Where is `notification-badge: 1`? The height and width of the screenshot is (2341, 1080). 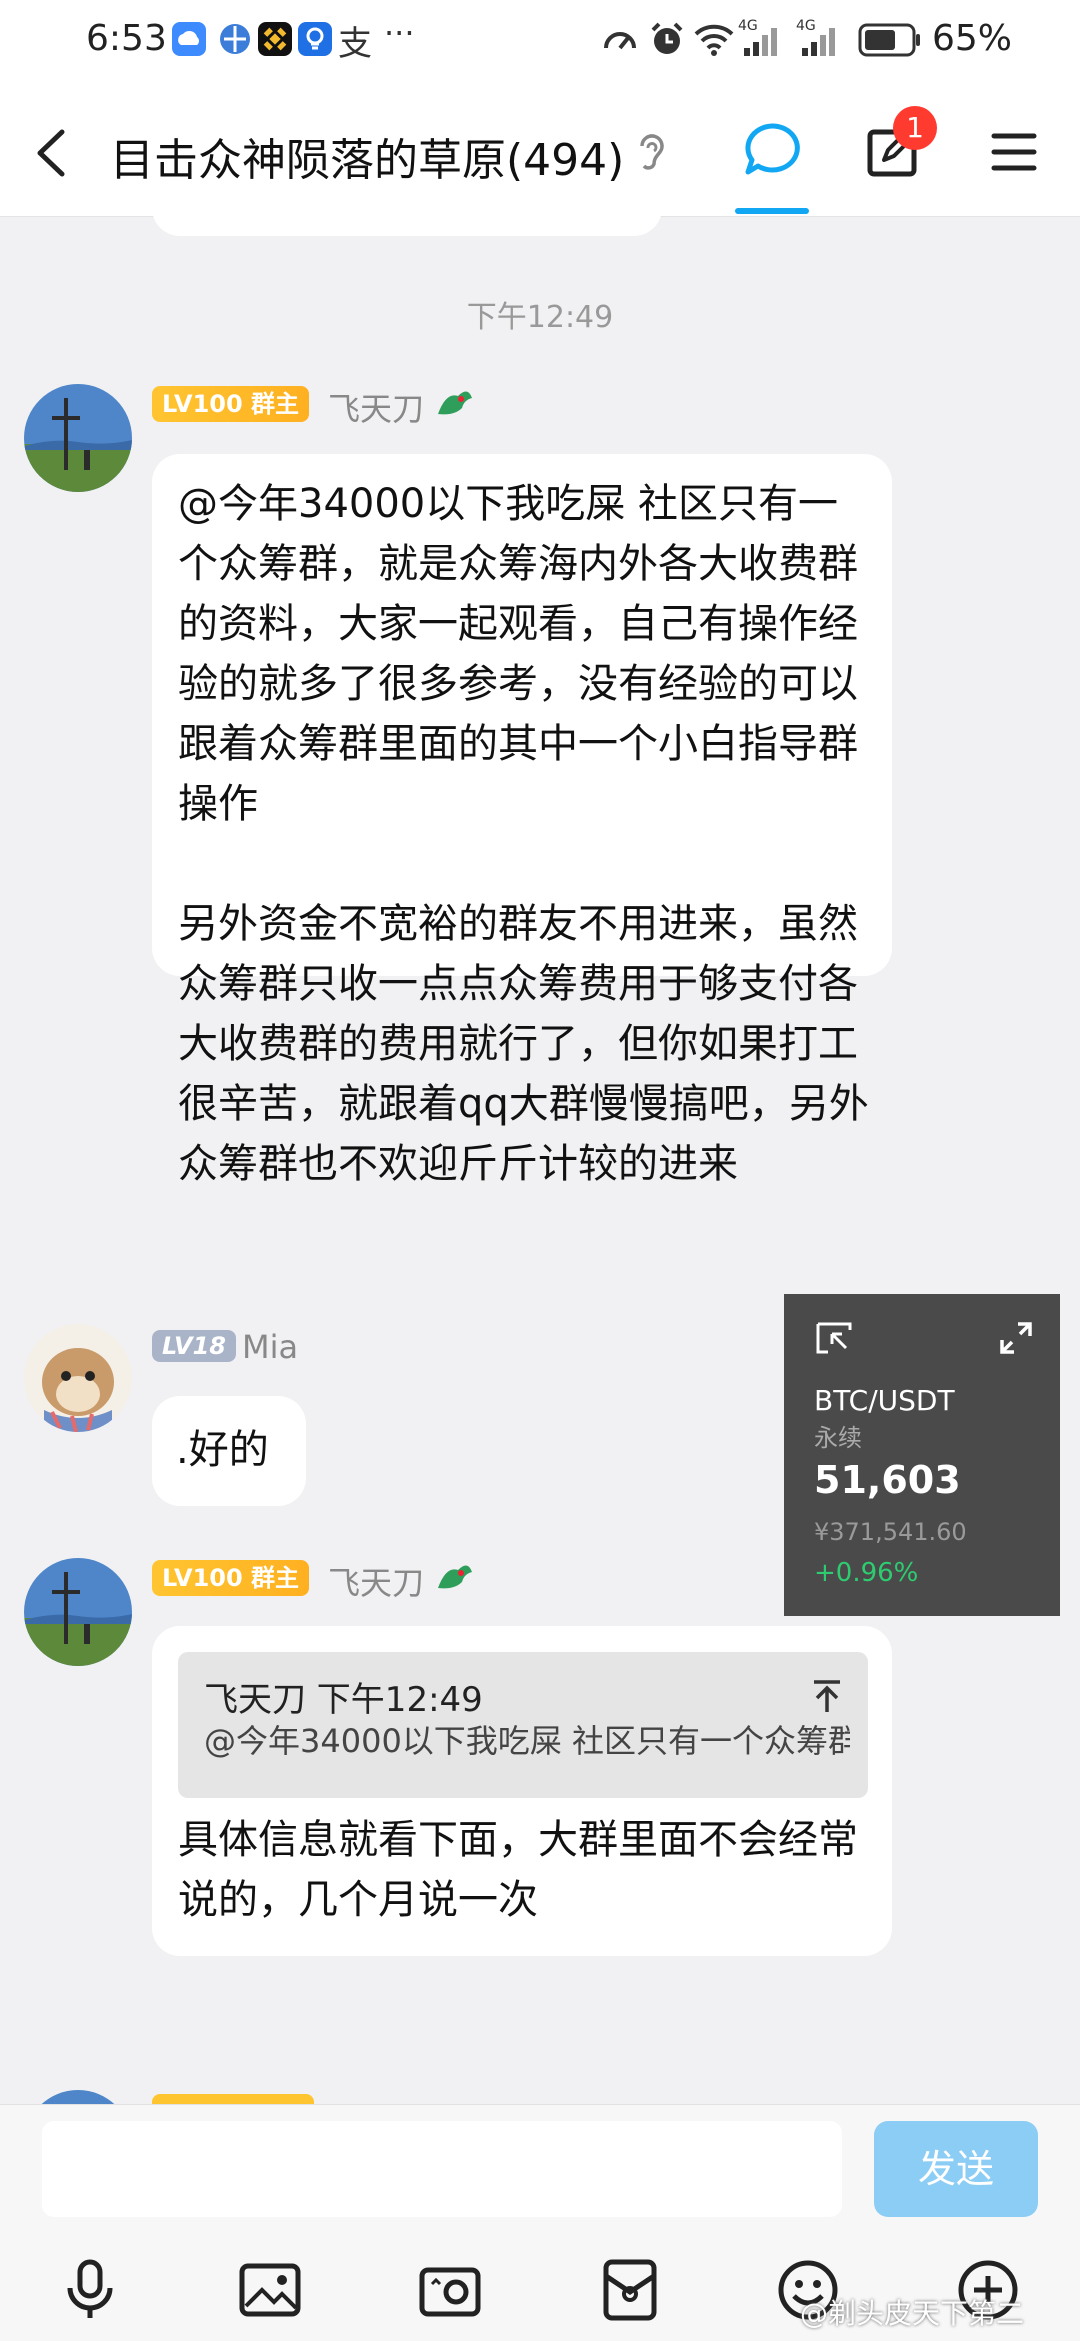 notification-badge: 1 is located at coordinates (915, 128).